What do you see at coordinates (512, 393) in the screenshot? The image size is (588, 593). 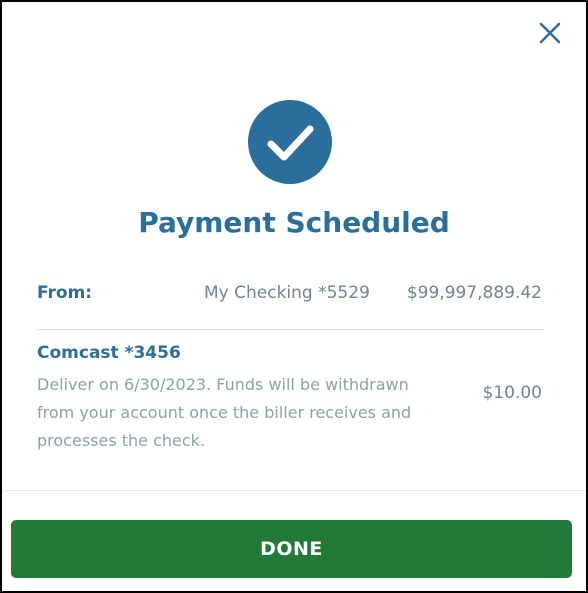 I see `payment-amount: $10.00` at bounding box center [512, 393].